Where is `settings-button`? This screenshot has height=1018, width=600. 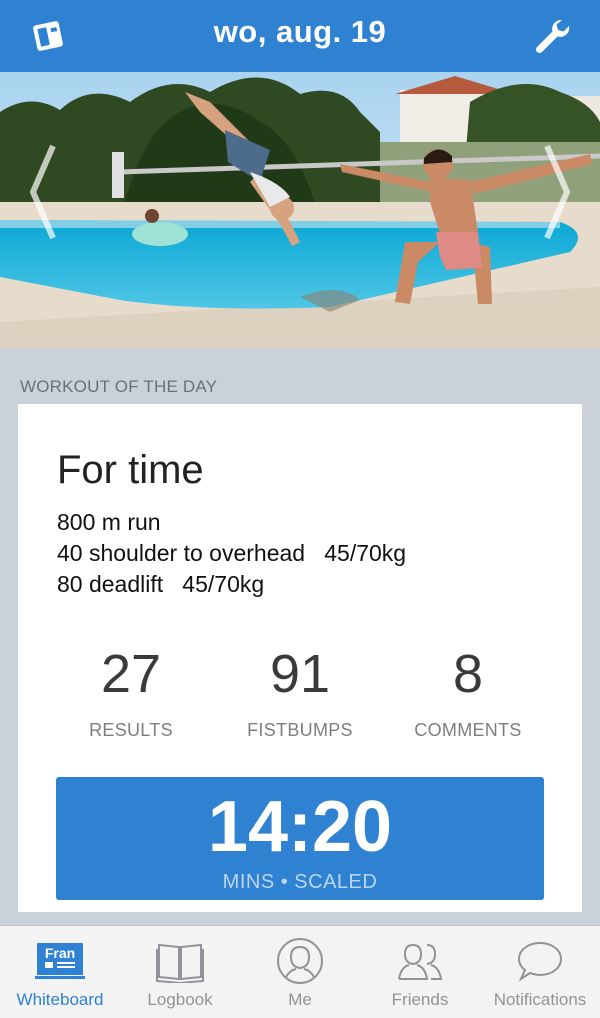 settings-button is located at coordinates (552, 36).